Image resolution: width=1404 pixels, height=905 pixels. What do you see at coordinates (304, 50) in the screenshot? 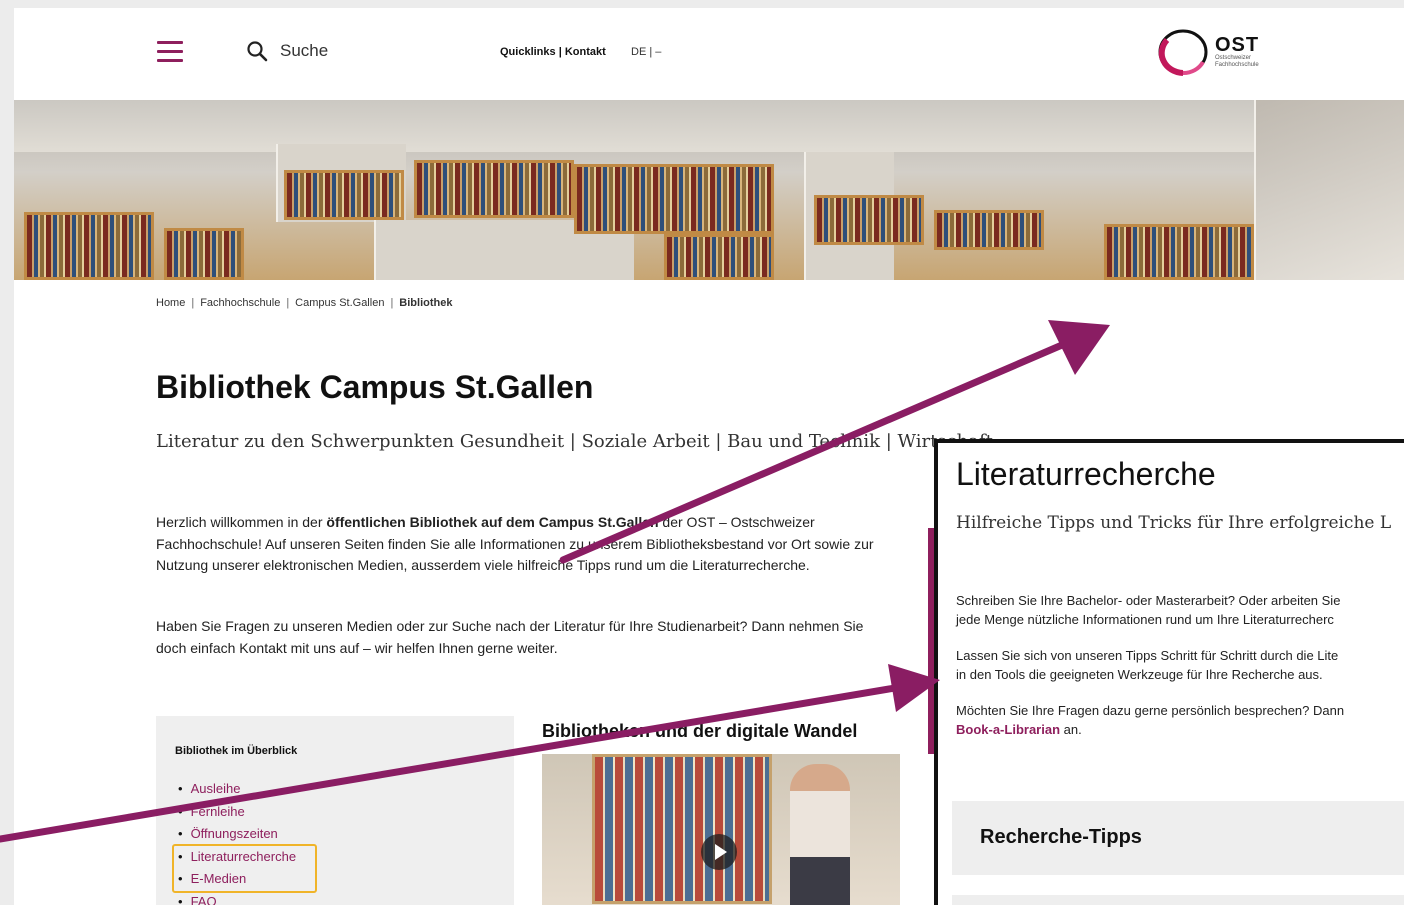
I see `search-label: Suche` at bounding box center [304, 50].